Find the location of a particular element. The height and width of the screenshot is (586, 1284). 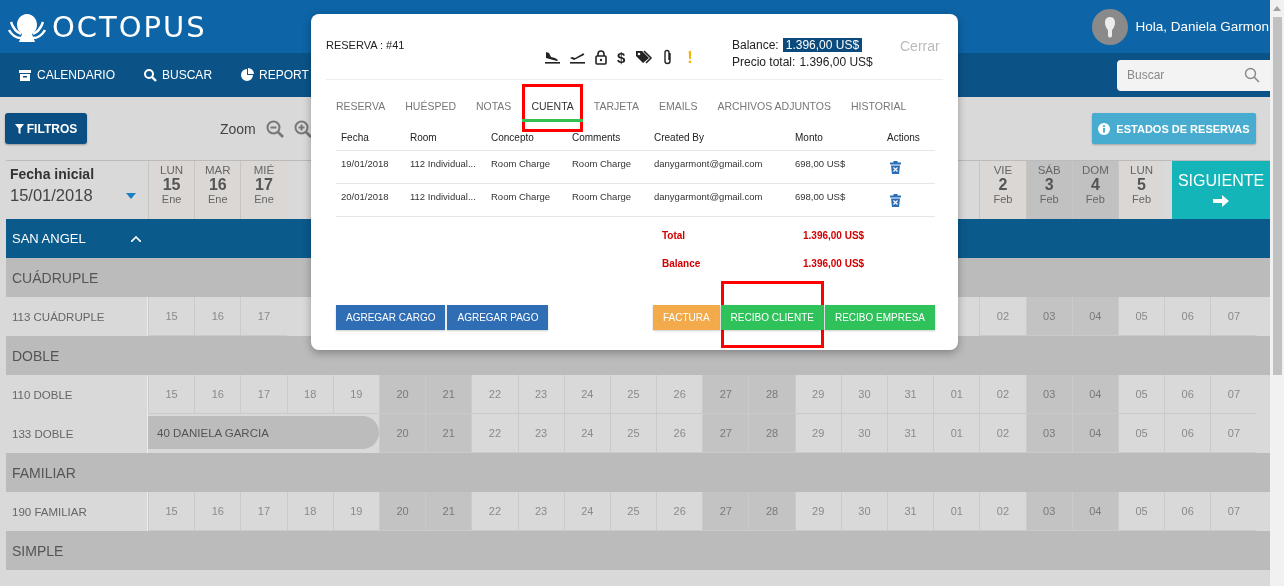

nav-item: CALENDARIO is located at coordinates (67, 75).